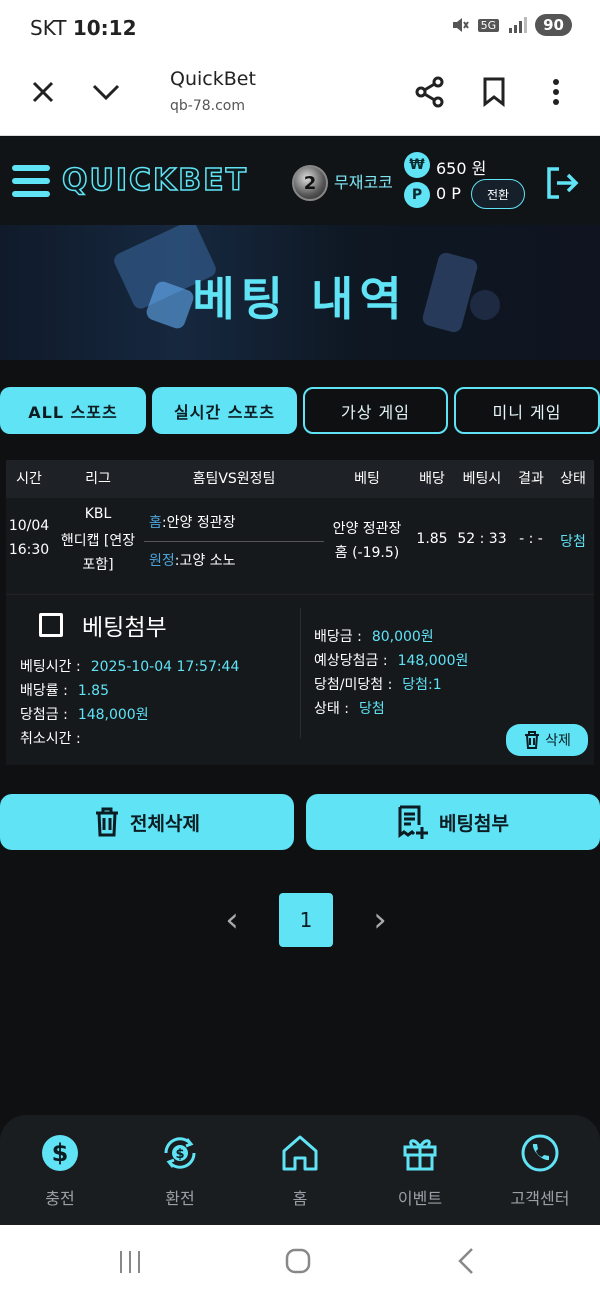 This screenshot has width=600, height=1300. What do you see at coordinates (298, 1263) in the screenshot?
I see `home-button-icon` at bounding box center [298, 1263].